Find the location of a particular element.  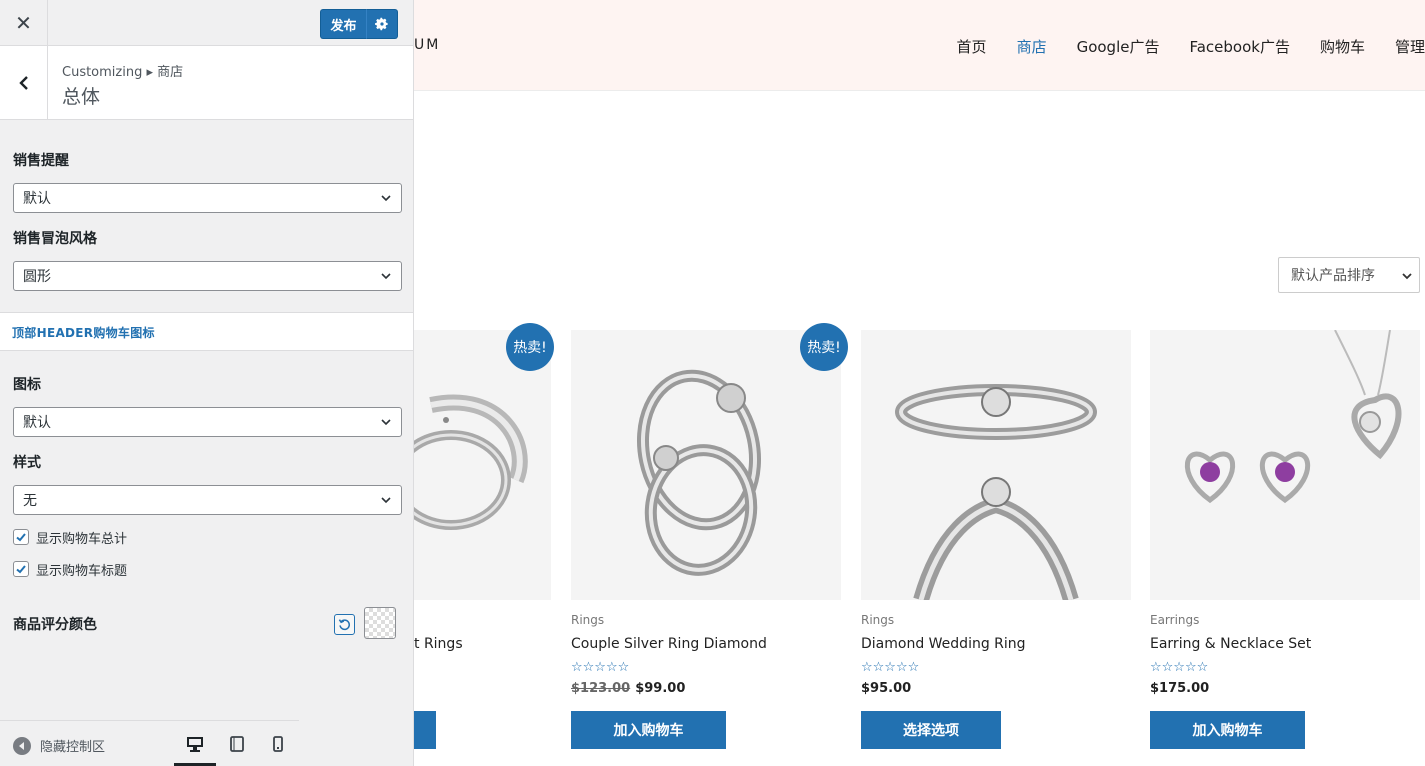

jewelry-image is located at coordinates (1293, 417).